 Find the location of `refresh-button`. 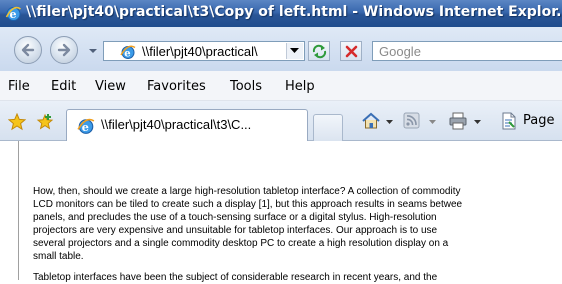

refresh-button is located at coordinates (319, 51).